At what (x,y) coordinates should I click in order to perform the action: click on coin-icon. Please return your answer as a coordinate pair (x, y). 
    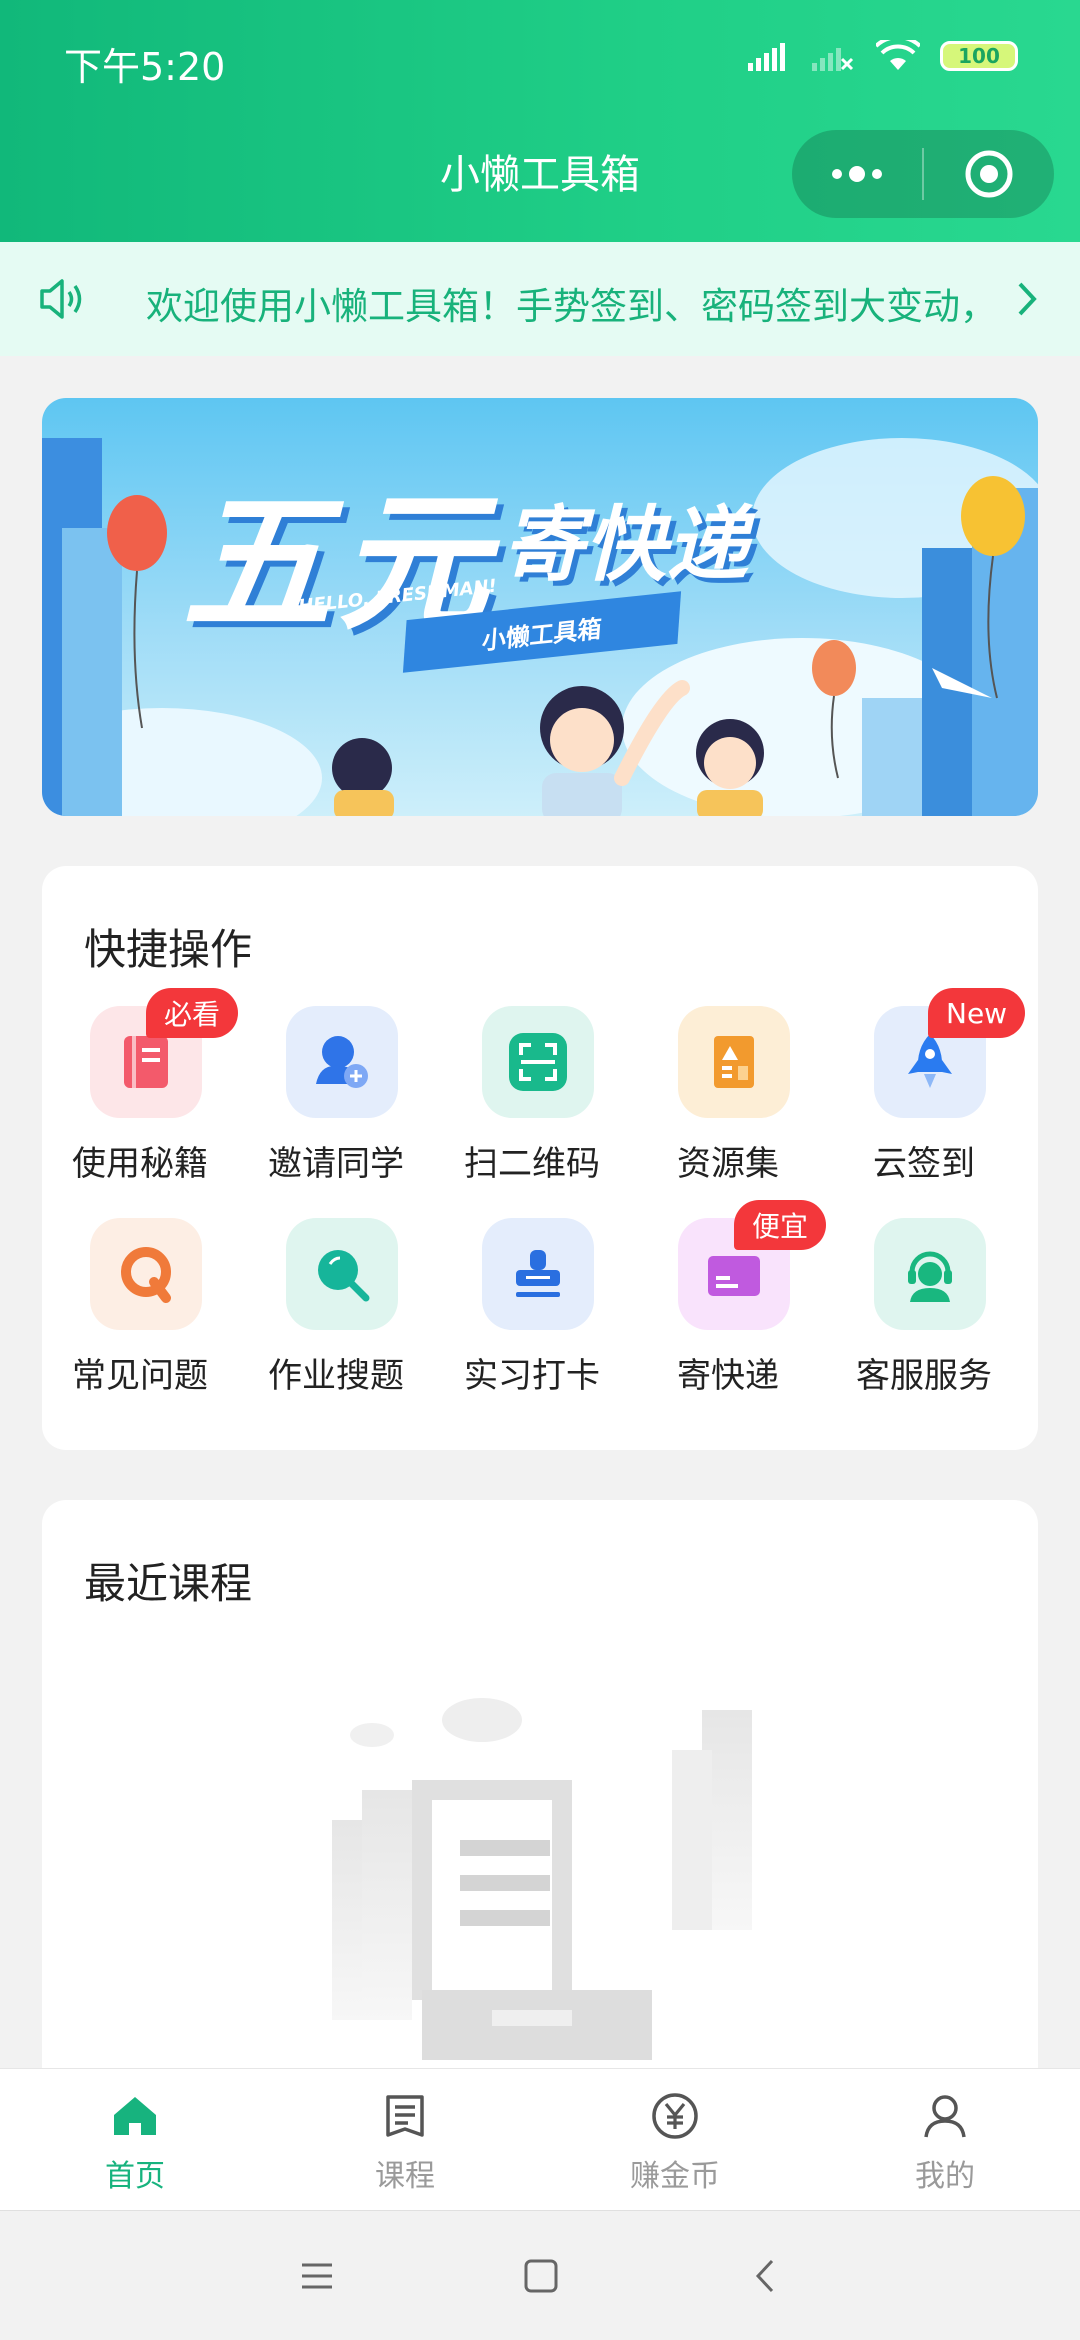
    Looking at the image, I should click on (675, 2116).